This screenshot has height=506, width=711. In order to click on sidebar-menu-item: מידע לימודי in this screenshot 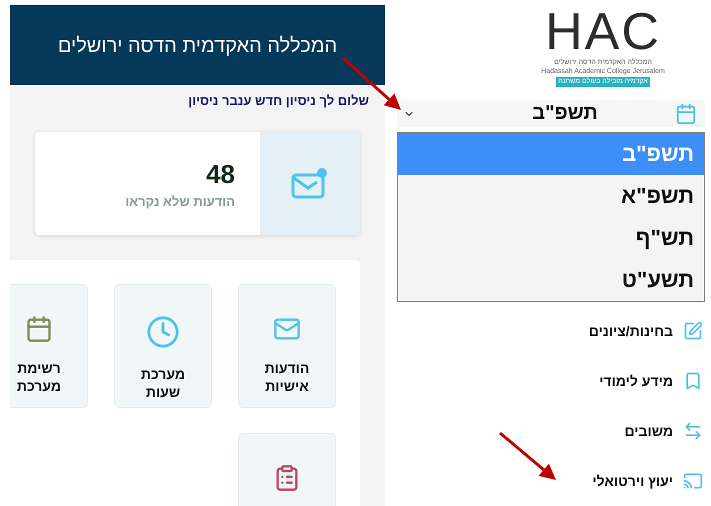, I will do `click(636, 381)`.